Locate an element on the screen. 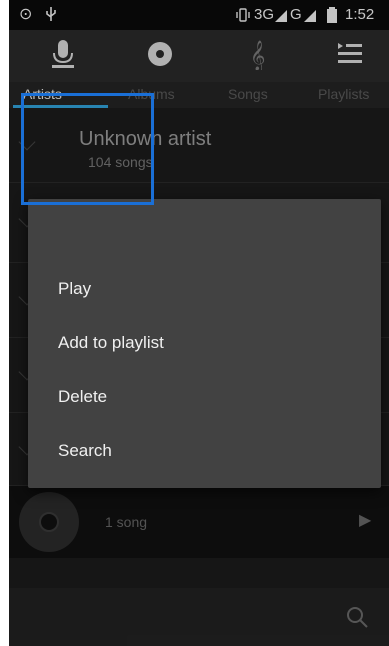 Image resolution: width=389 pixels, height=646 pixels. menu-item-search: Search is located at coordinates (204, 452).